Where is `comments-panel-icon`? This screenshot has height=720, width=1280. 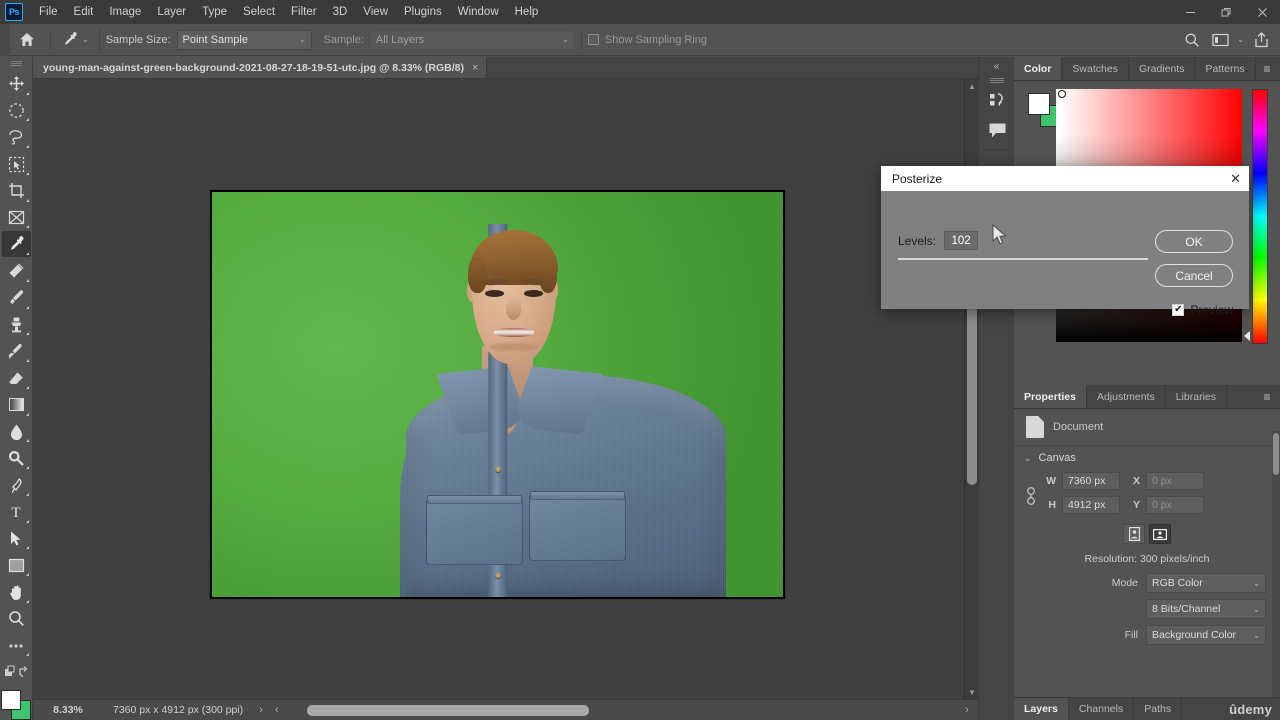
comments-panel-icon is located at coordinates (997, 130).